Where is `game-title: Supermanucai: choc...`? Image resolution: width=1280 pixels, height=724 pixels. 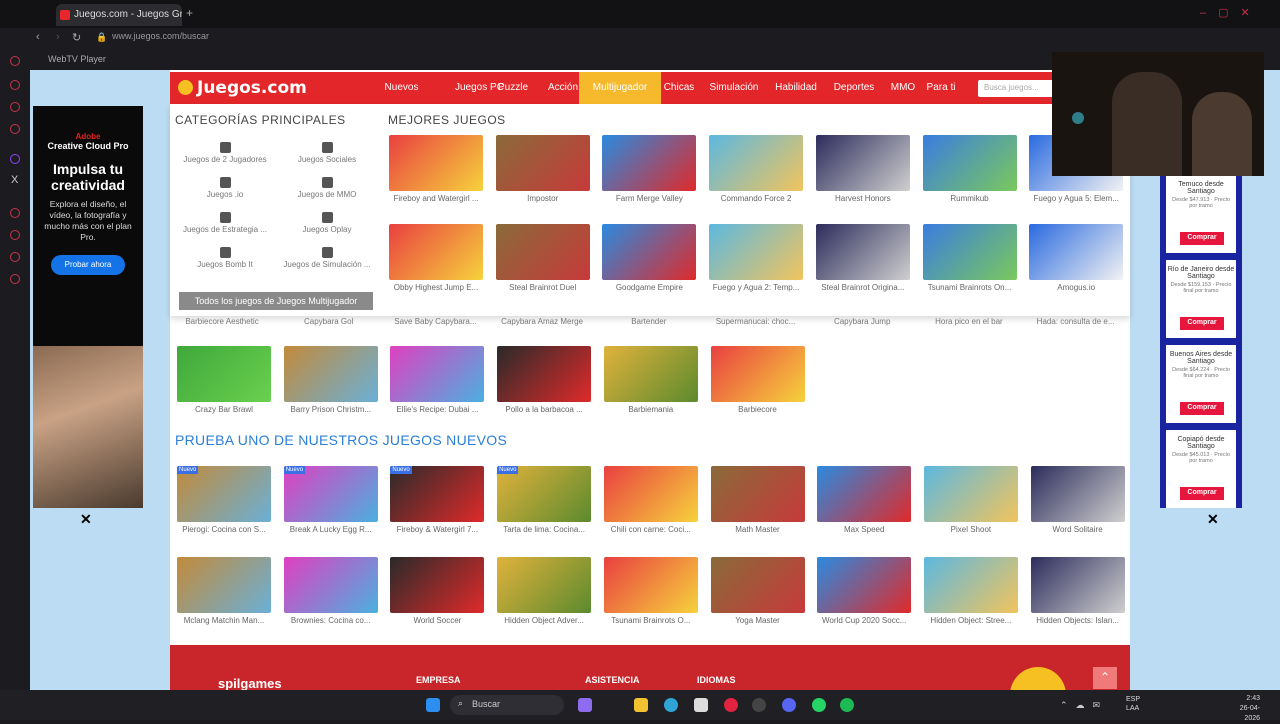 game-title: Supermanucai: choc... is located at coordinates (756, 321).